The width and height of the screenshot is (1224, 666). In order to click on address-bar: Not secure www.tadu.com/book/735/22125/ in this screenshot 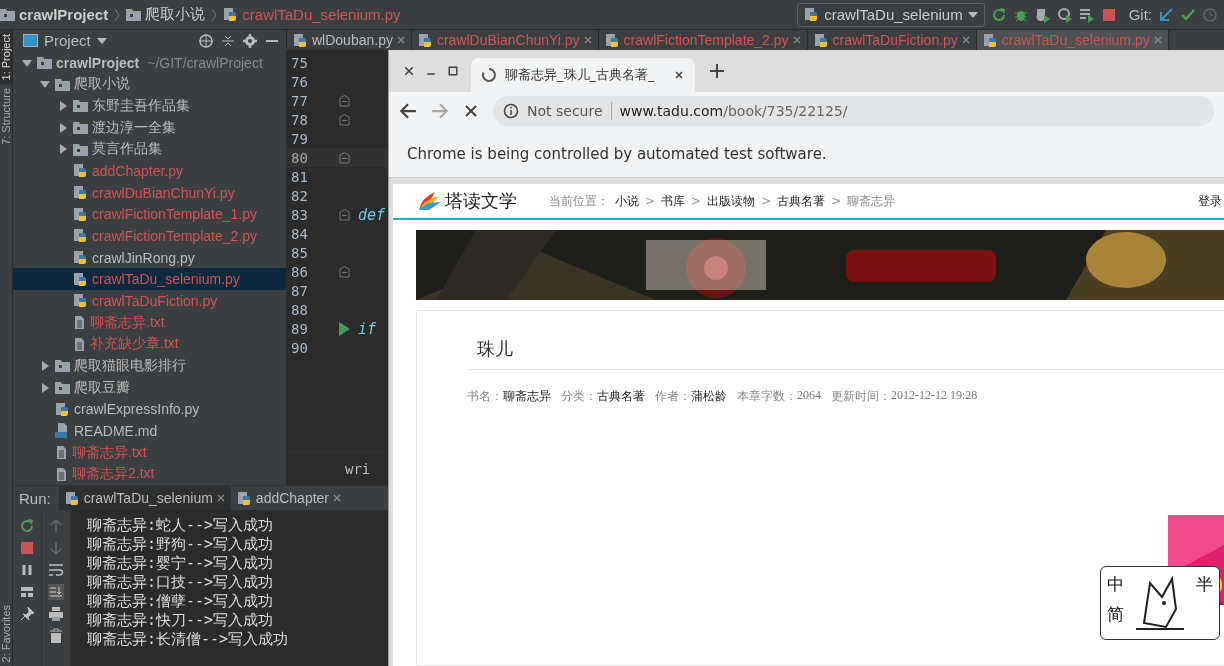, I will do `click(853, 111)`.